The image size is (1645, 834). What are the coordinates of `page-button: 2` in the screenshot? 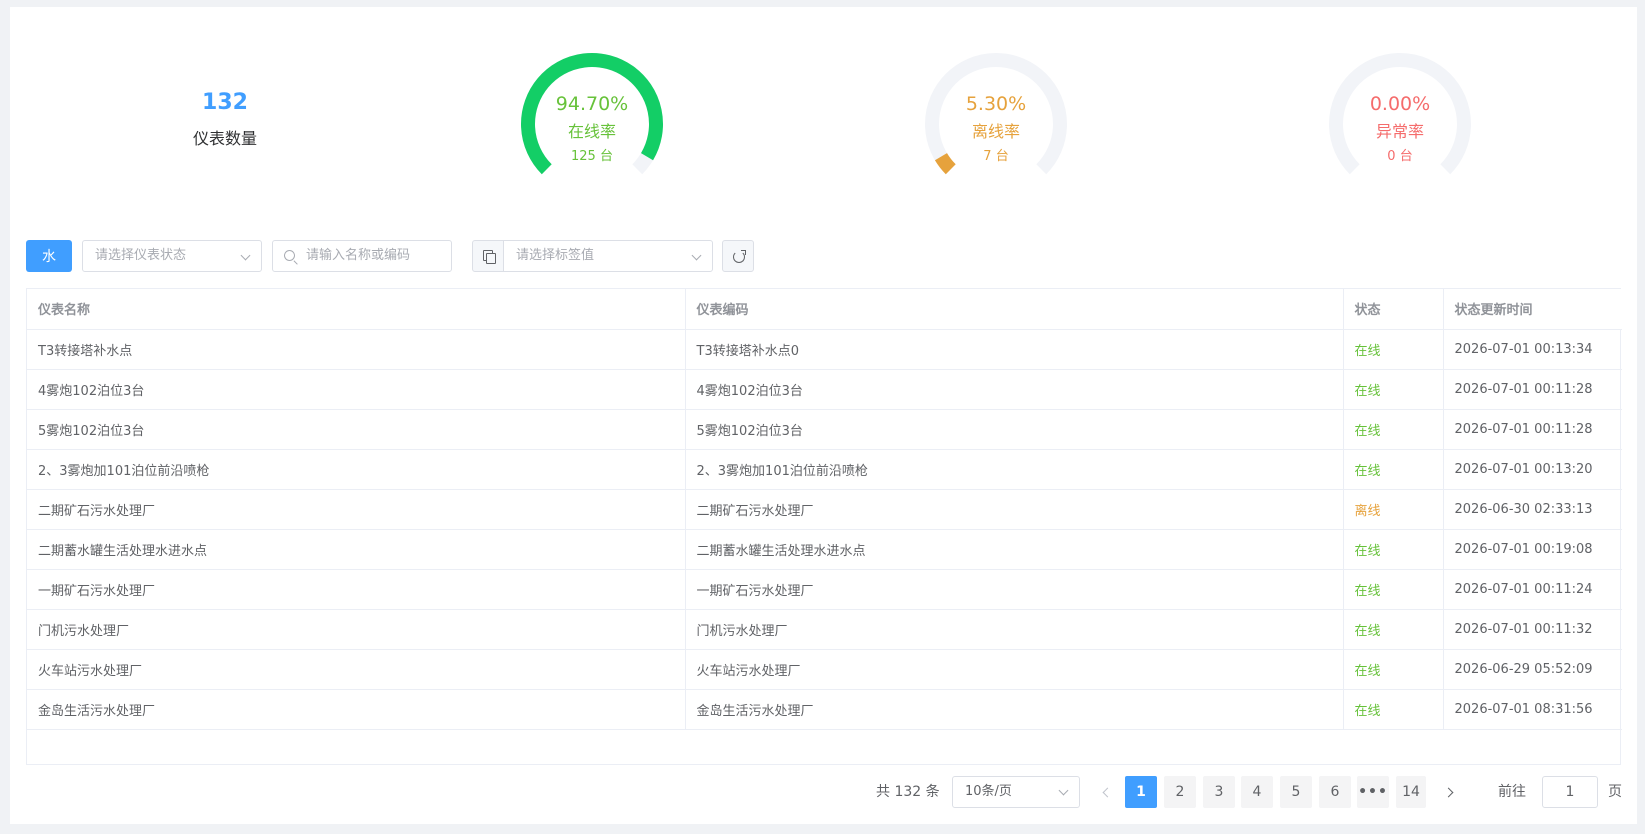 It's located at (1180, 792).